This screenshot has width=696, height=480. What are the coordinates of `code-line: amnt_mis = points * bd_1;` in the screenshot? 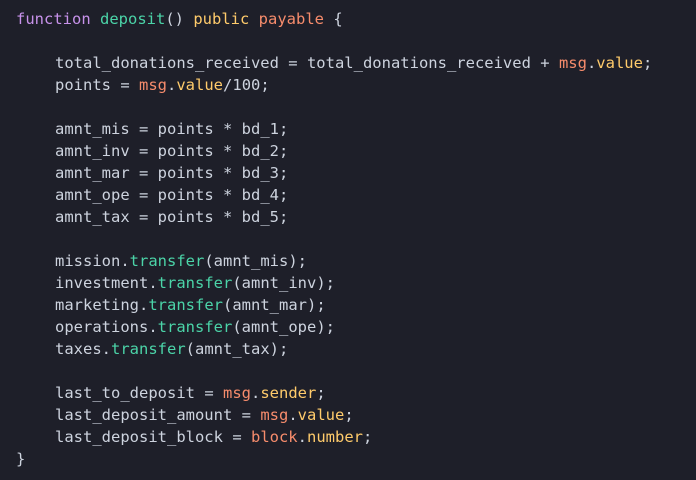 It's located at (348, 129).